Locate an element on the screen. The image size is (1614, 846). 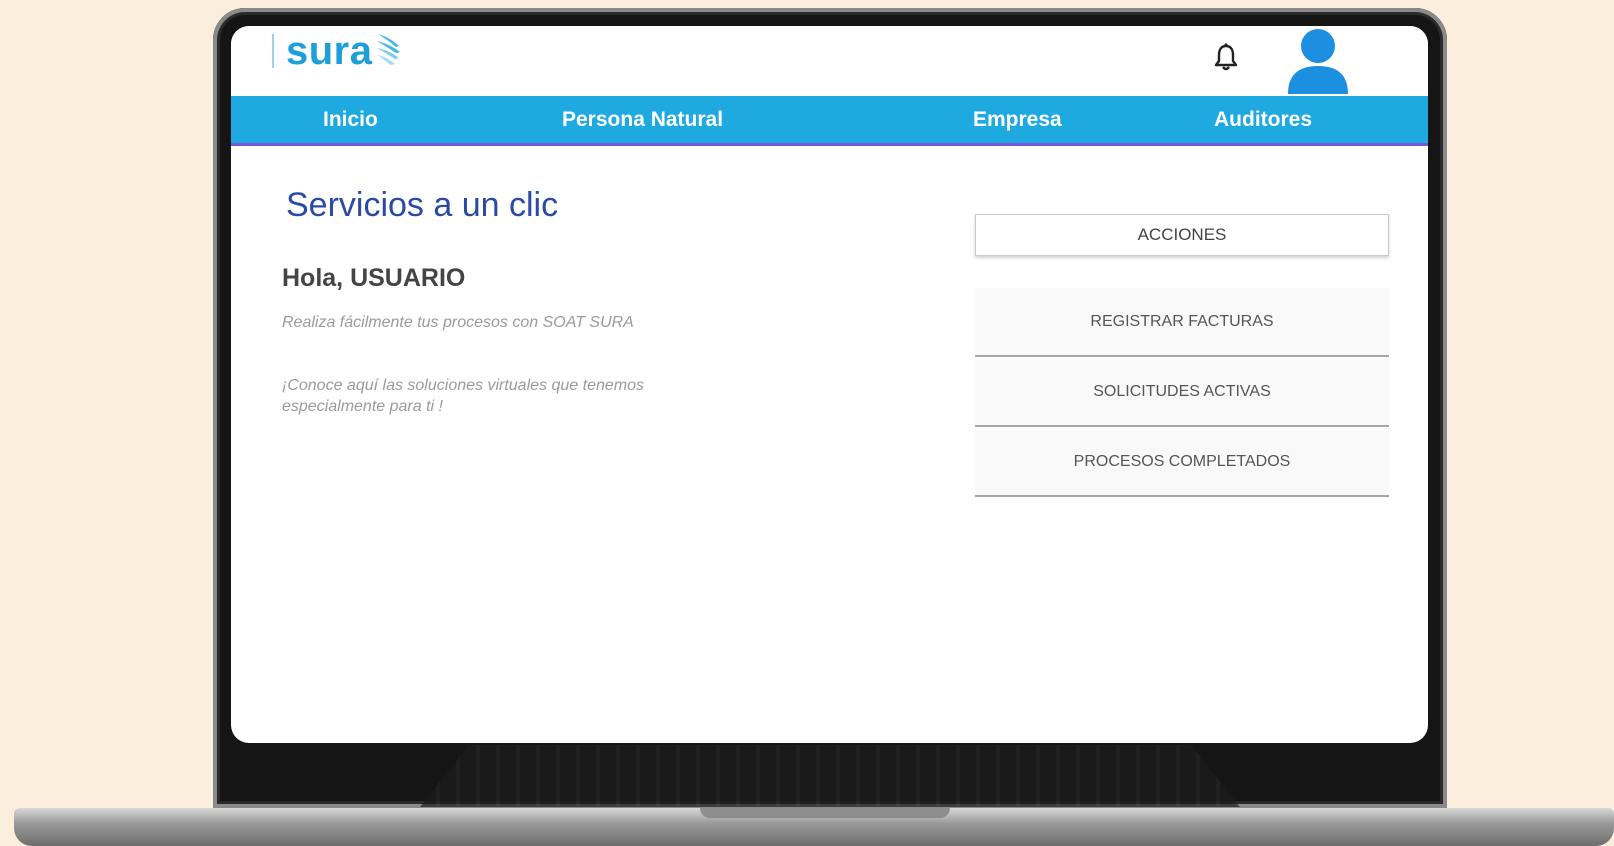
main-navbar: Inicio Persona Natural Empresa Auditores is located at coordinates (829, 121).